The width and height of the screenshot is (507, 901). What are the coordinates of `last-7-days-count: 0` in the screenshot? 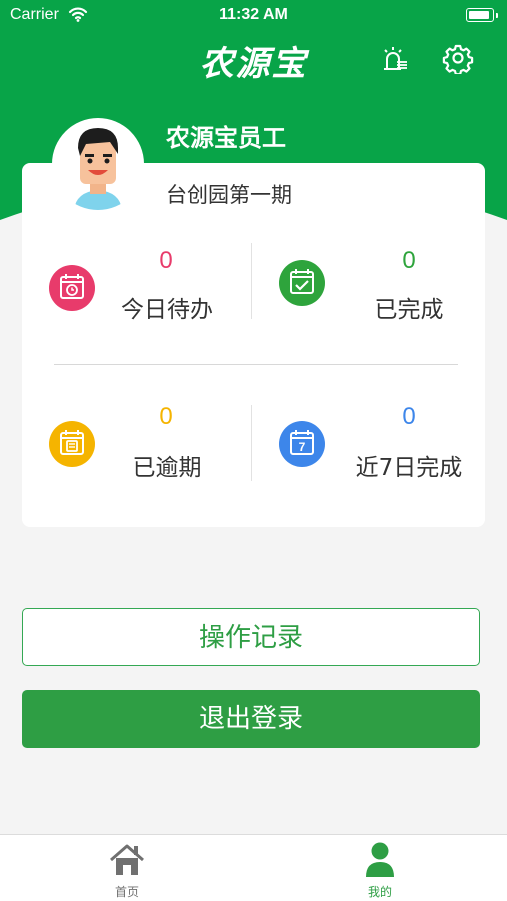 It's located at (409, 416).